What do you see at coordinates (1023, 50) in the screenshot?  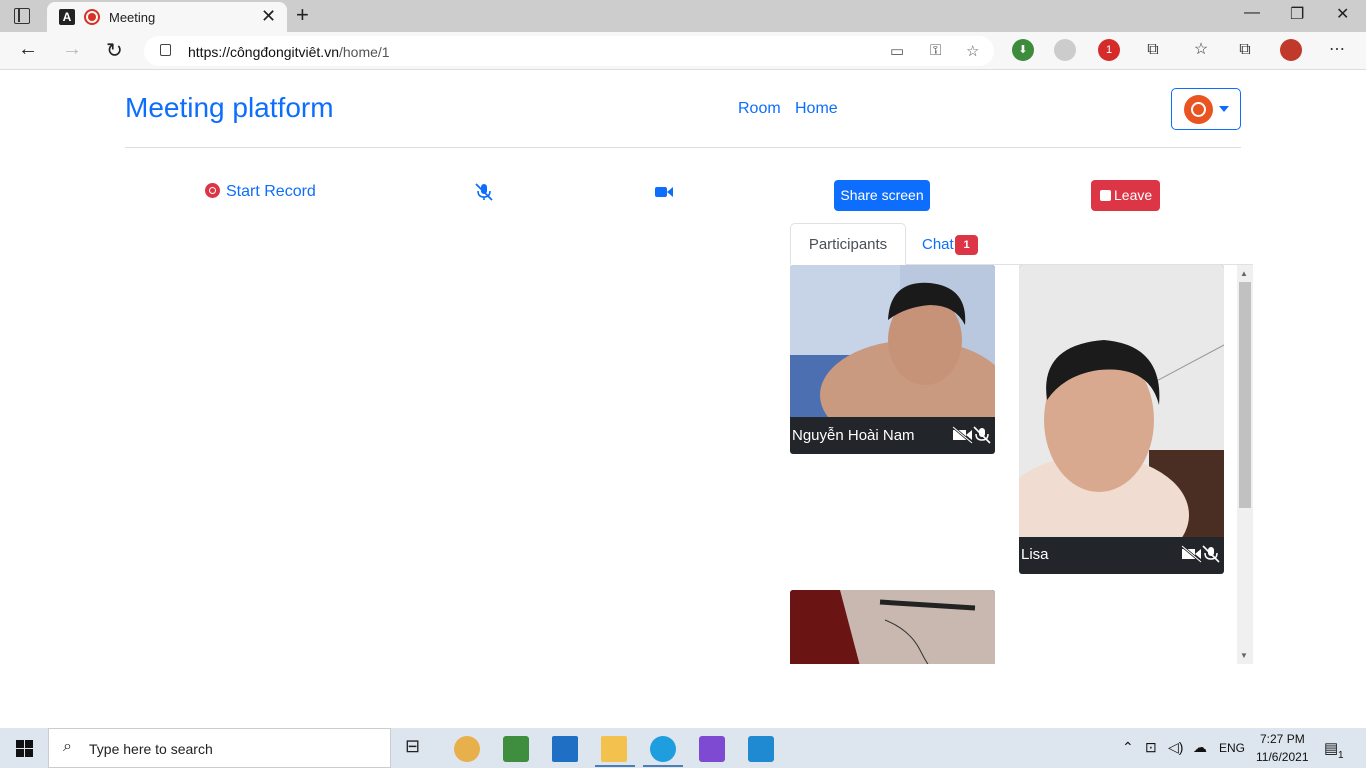 I see `download-extension-icon: ⬇` at bounding box center [1023, 50].